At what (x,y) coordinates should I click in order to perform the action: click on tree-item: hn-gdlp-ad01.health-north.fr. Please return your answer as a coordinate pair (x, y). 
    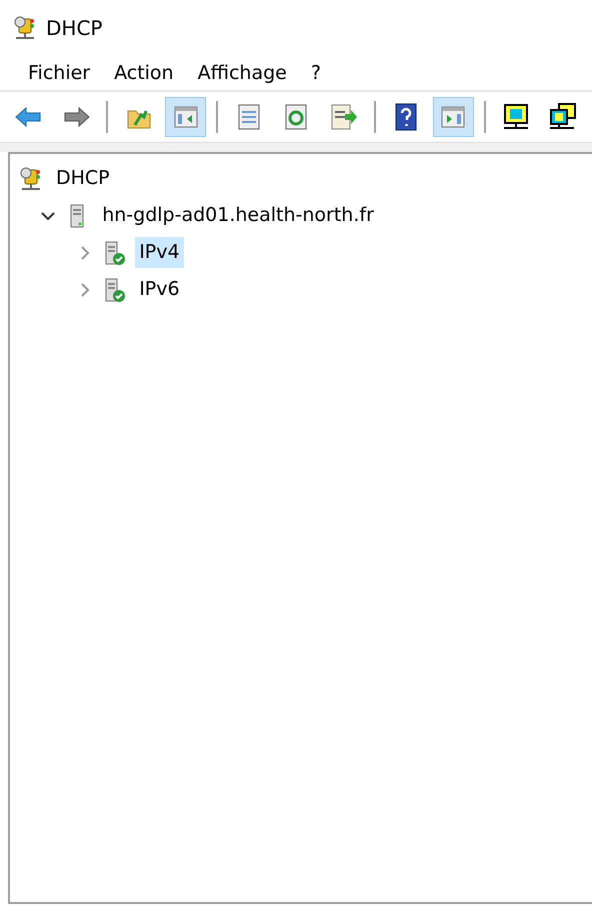
    Looking at the image, I should click on (238, 215).